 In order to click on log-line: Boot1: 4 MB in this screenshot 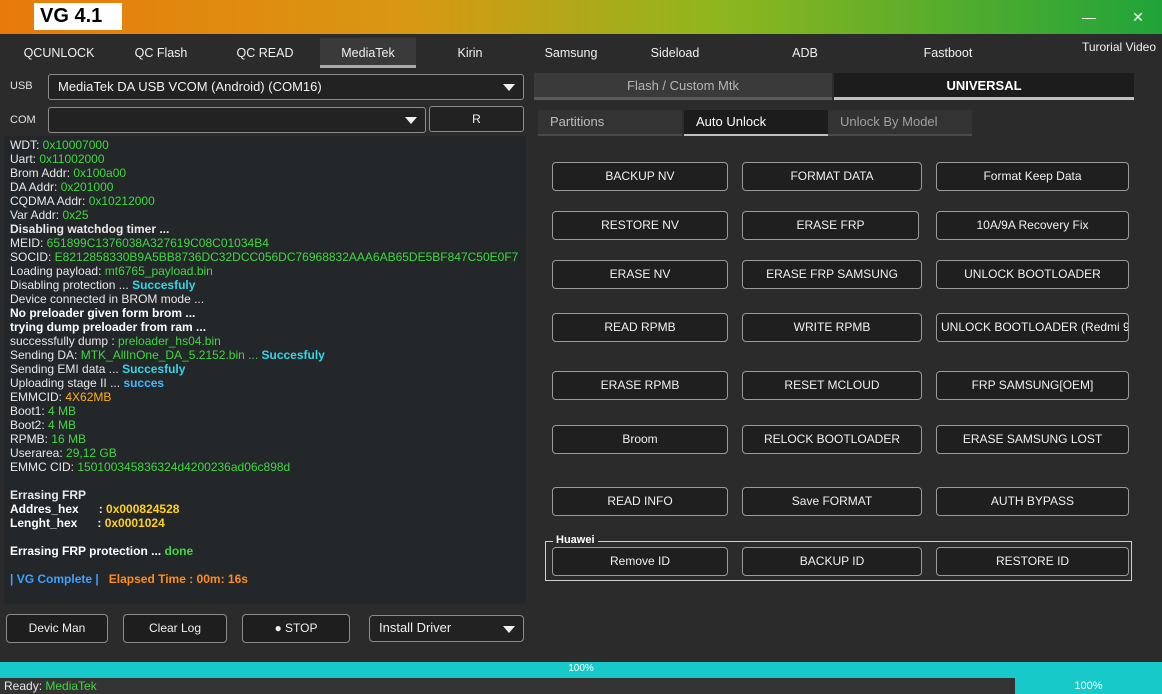, I will do `click(43, 411)`.